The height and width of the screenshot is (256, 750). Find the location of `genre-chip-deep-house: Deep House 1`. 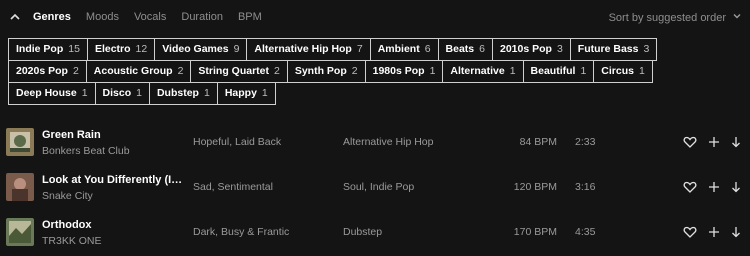

genre-chip-deep-house: Deep House 1 is located at coordinates (52, 93).